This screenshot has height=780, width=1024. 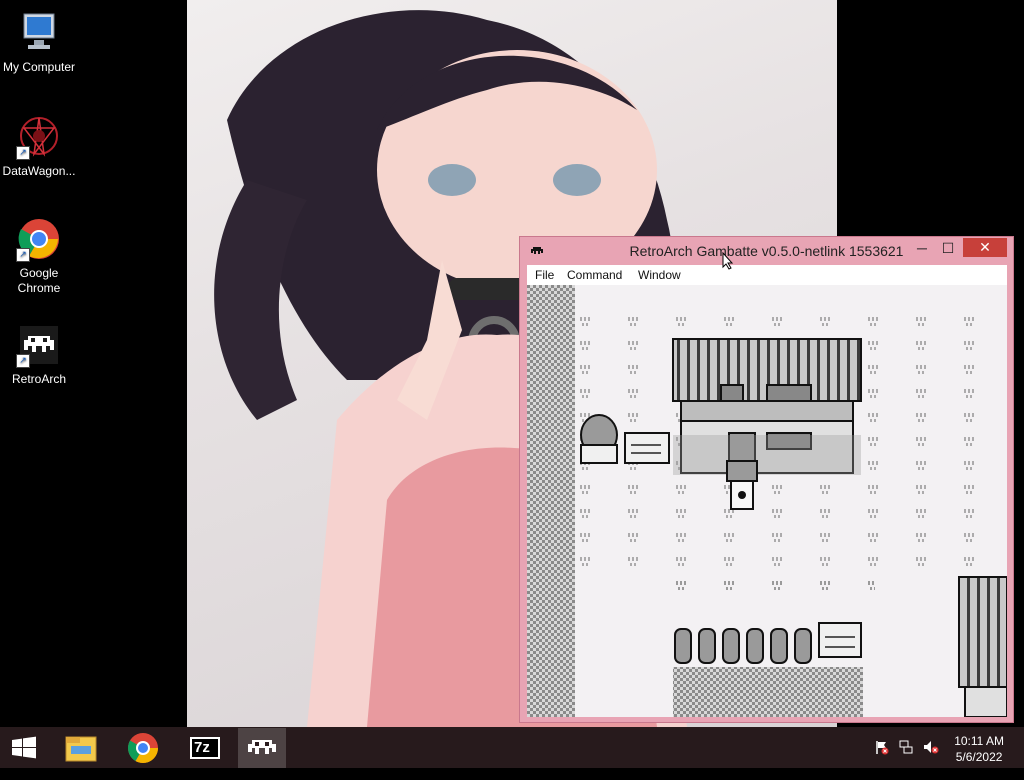 I want to click on taskbar: 7z 10:11 AM 5/6/2022, so click(x=512, y=747).